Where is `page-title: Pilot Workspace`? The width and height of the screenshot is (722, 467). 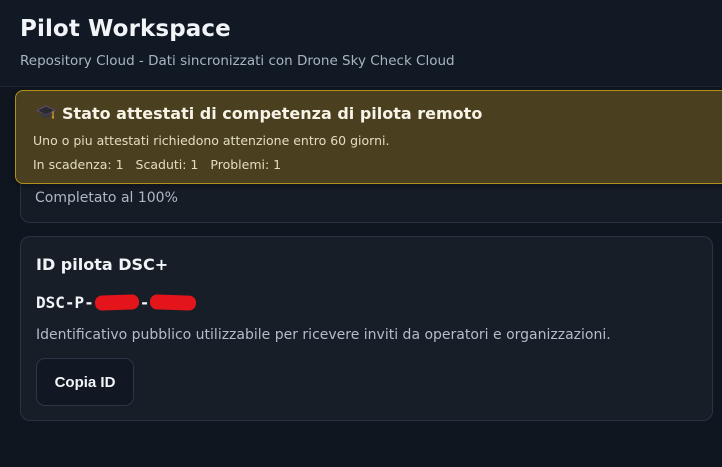
page-title: Pilot Workspace is located at coordinates (125, 29).